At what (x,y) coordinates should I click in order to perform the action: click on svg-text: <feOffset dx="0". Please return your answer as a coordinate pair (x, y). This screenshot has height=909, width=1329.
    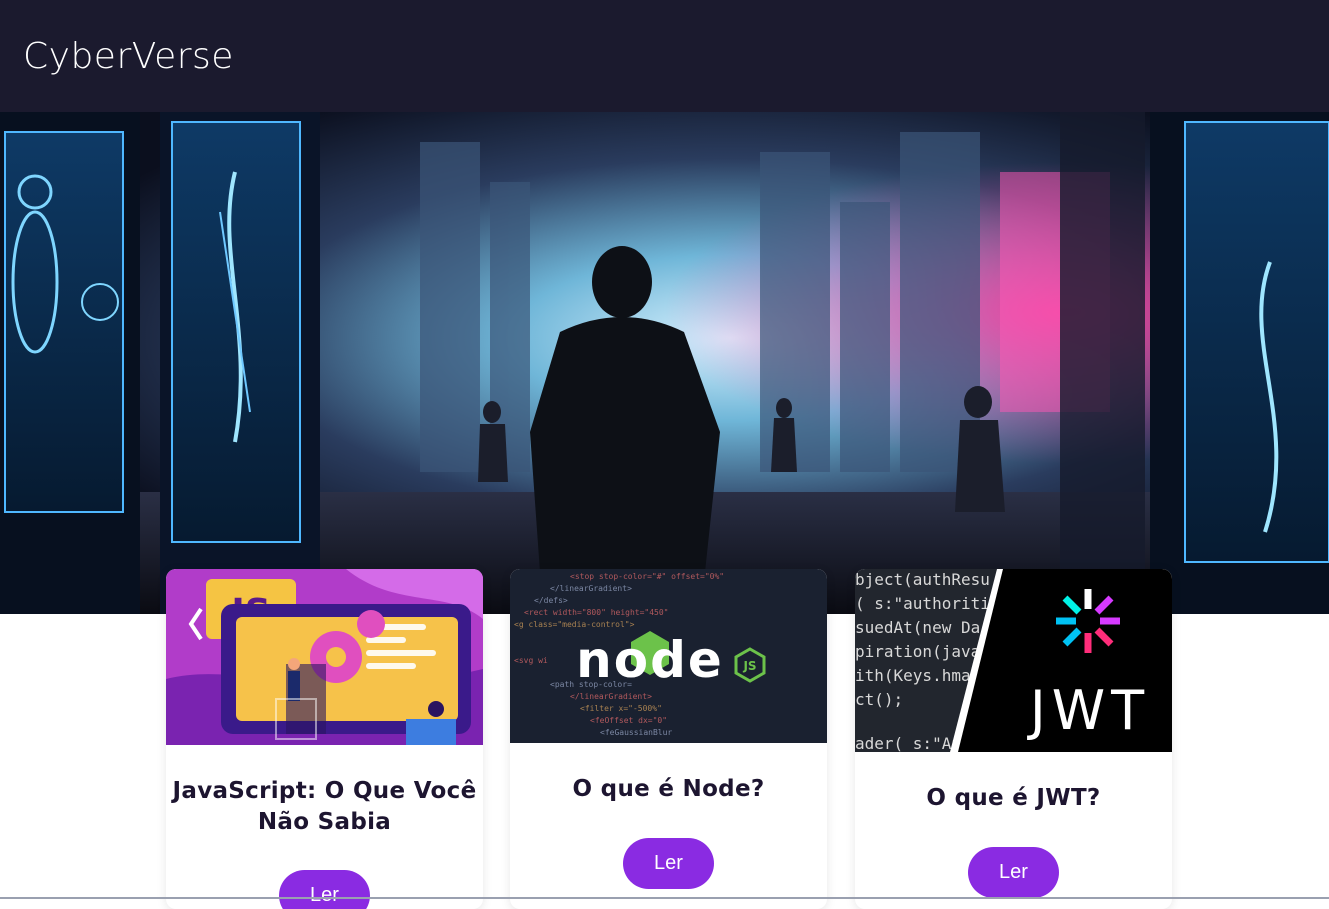
    Looking at the image, I should click on (628, 720).